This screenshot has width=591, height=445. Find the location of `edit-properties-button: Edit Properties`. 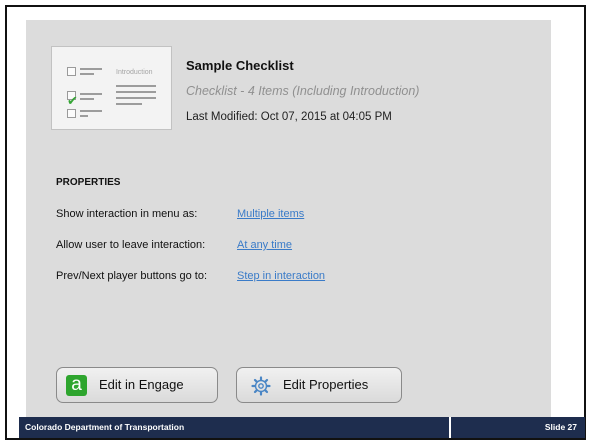

edit-properties-button: Edit Properties is located at coordinates (319, 385).